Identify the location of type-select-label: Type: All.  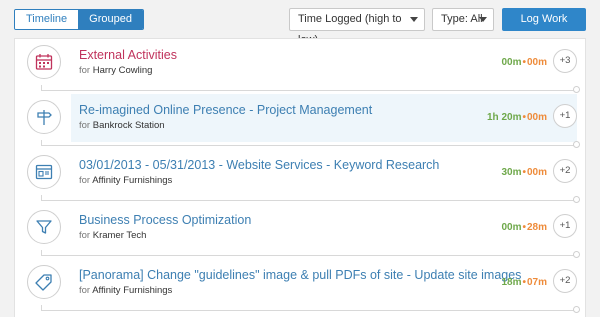
(462, 19).